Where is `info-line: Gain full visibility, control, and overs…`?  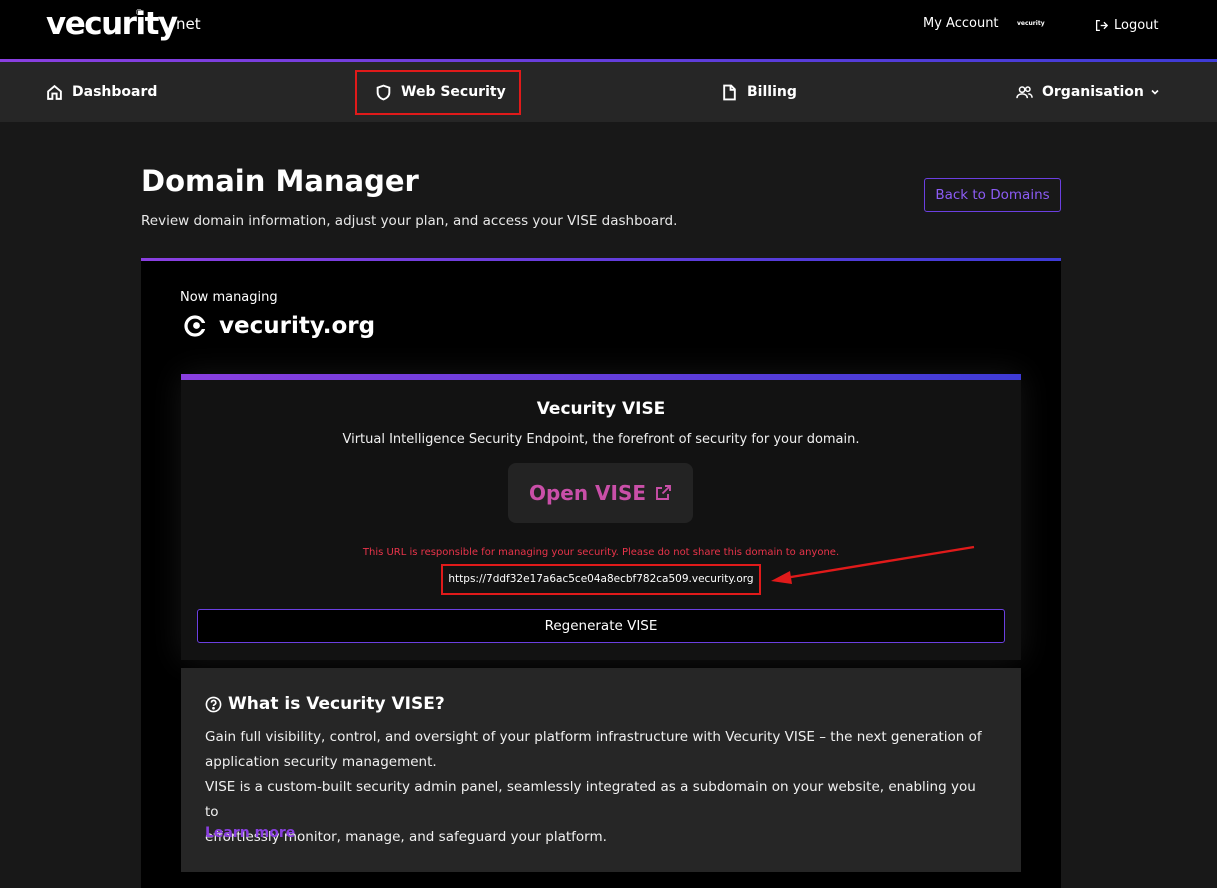 info-line: Gain full visibility, control, and overs… is located at coordinates (593, 737).